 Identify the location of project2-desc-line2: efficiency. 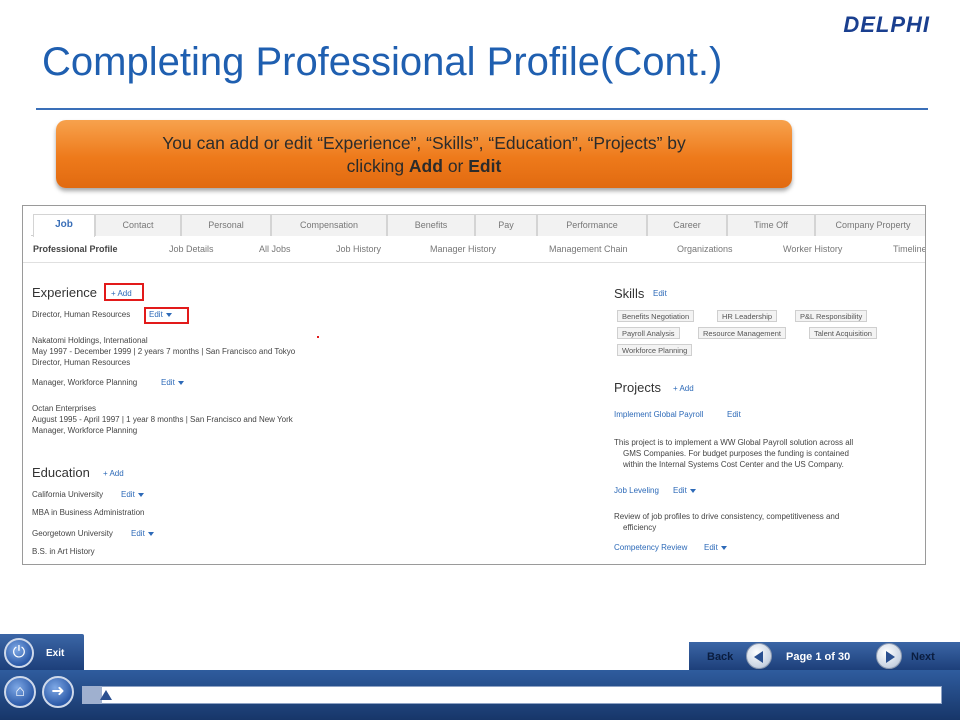
(640, 527).